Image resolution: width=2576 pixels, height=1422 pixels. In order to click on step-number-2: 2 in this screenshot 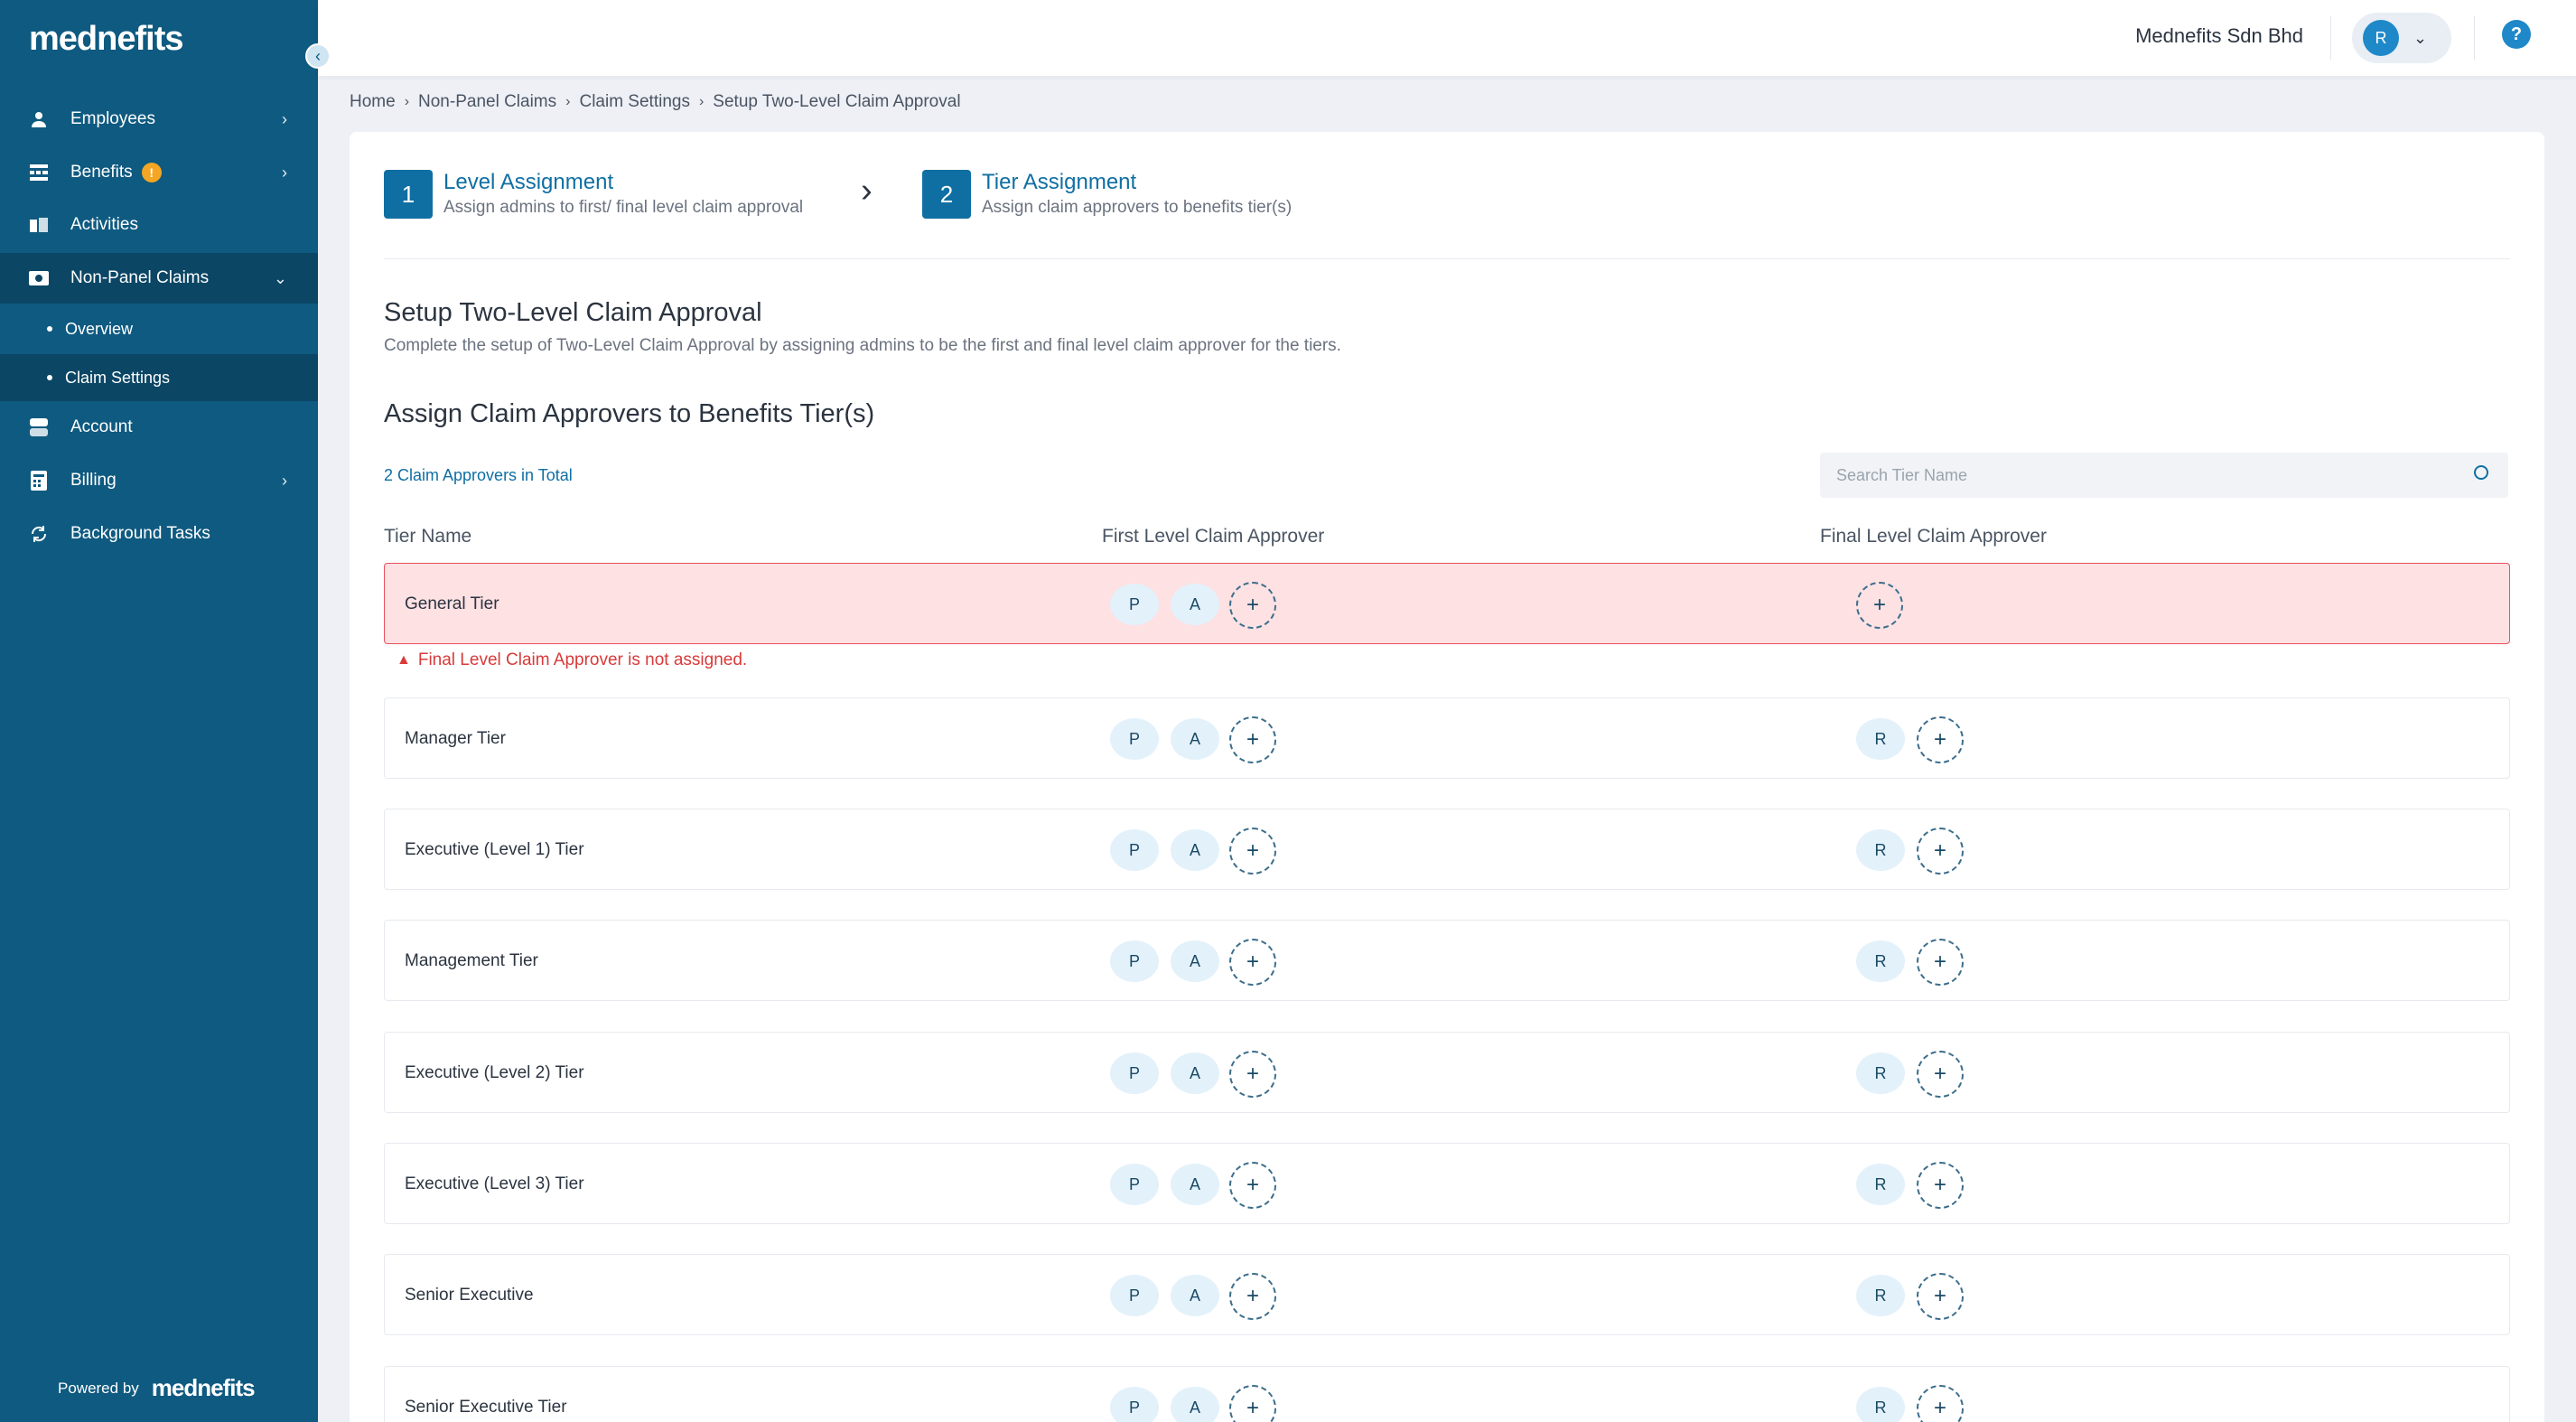, I will do `click(947, 194)`.